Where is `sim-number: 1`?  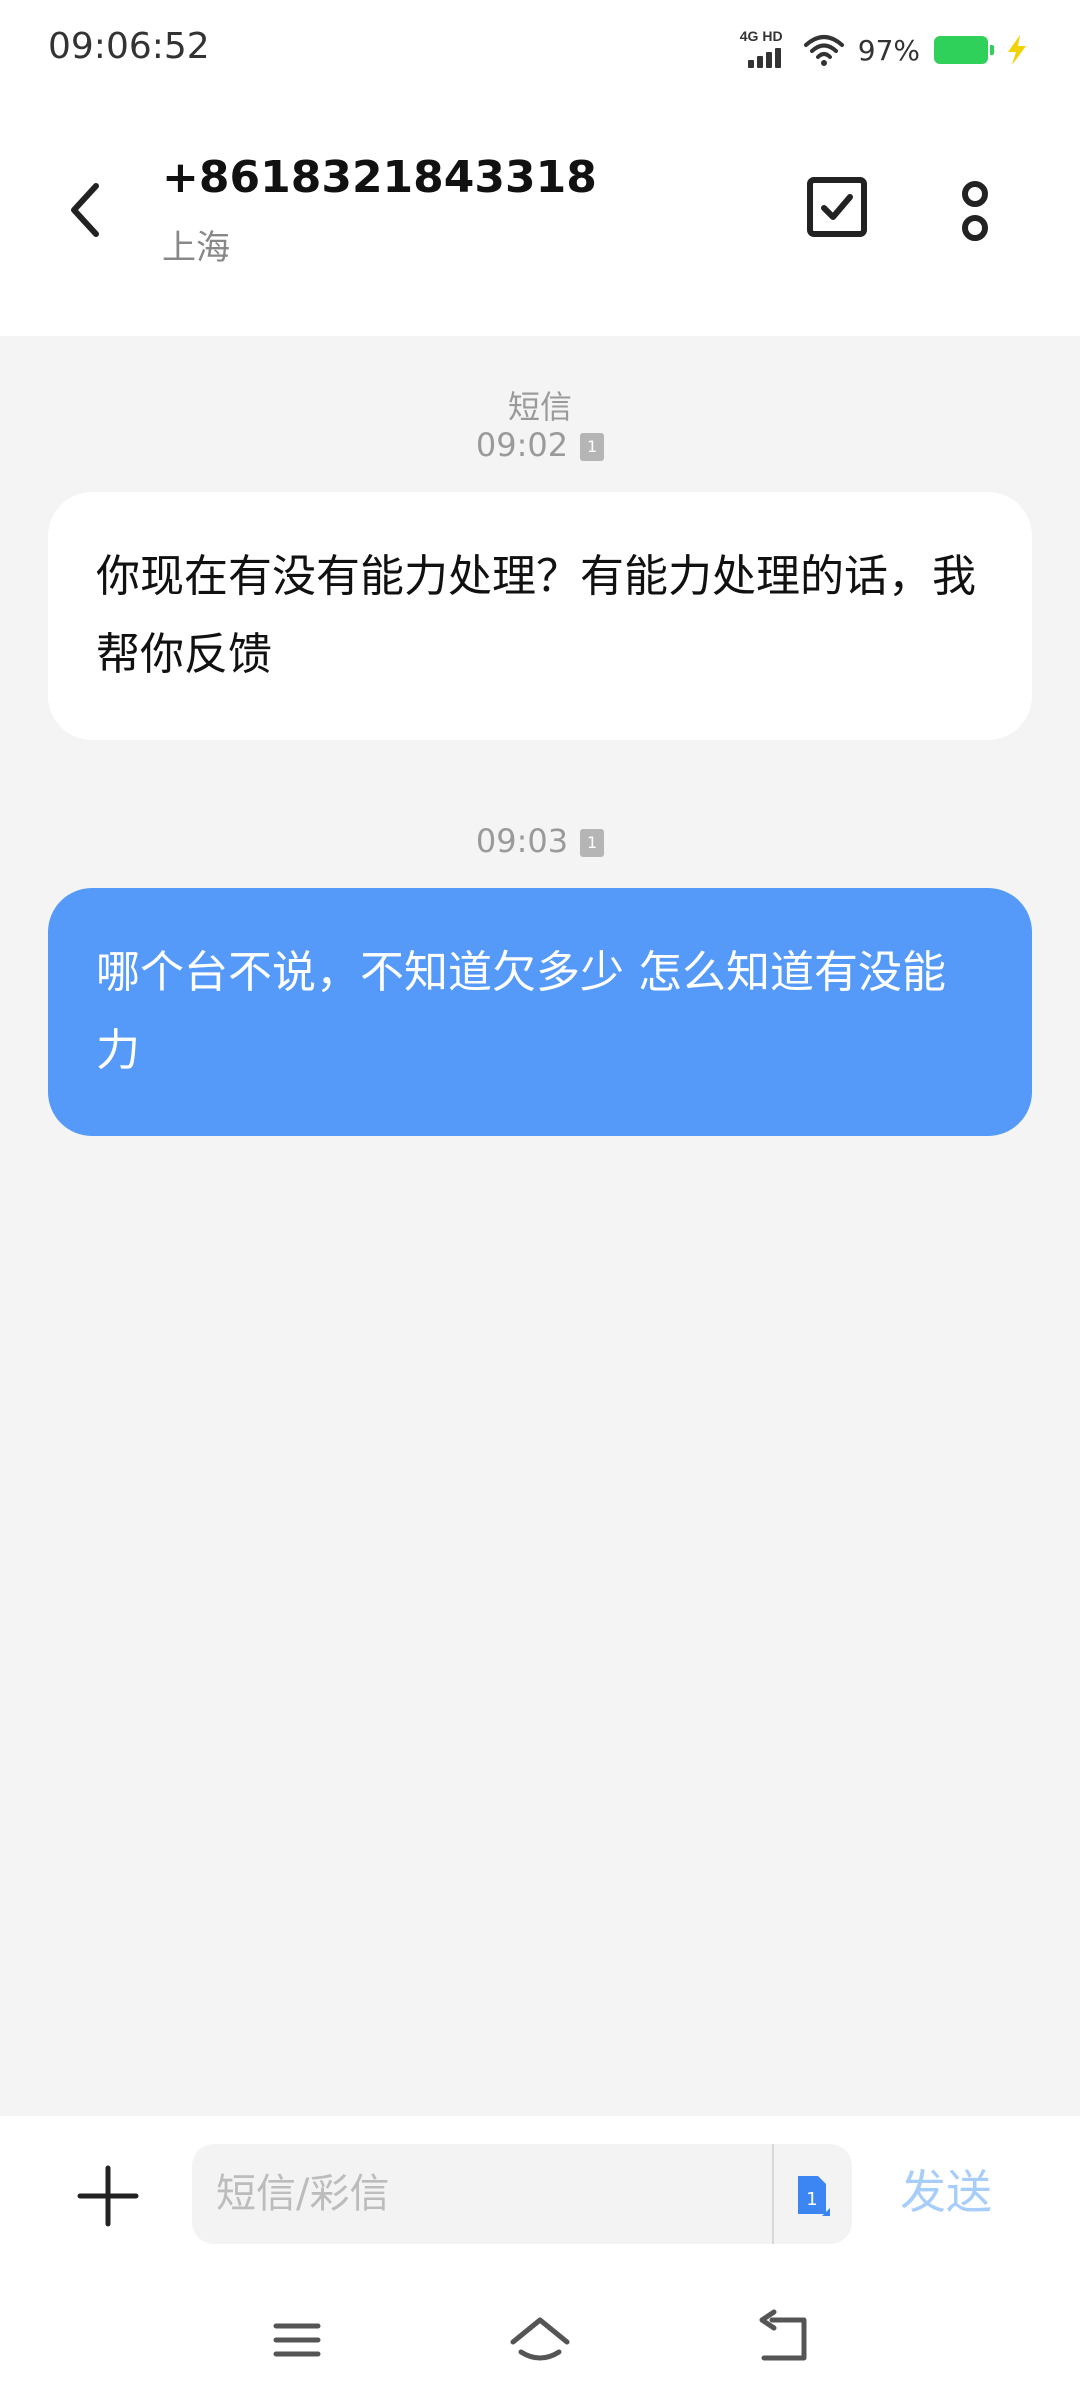 sim-number: 1 is located at coordinates (811, 2199).